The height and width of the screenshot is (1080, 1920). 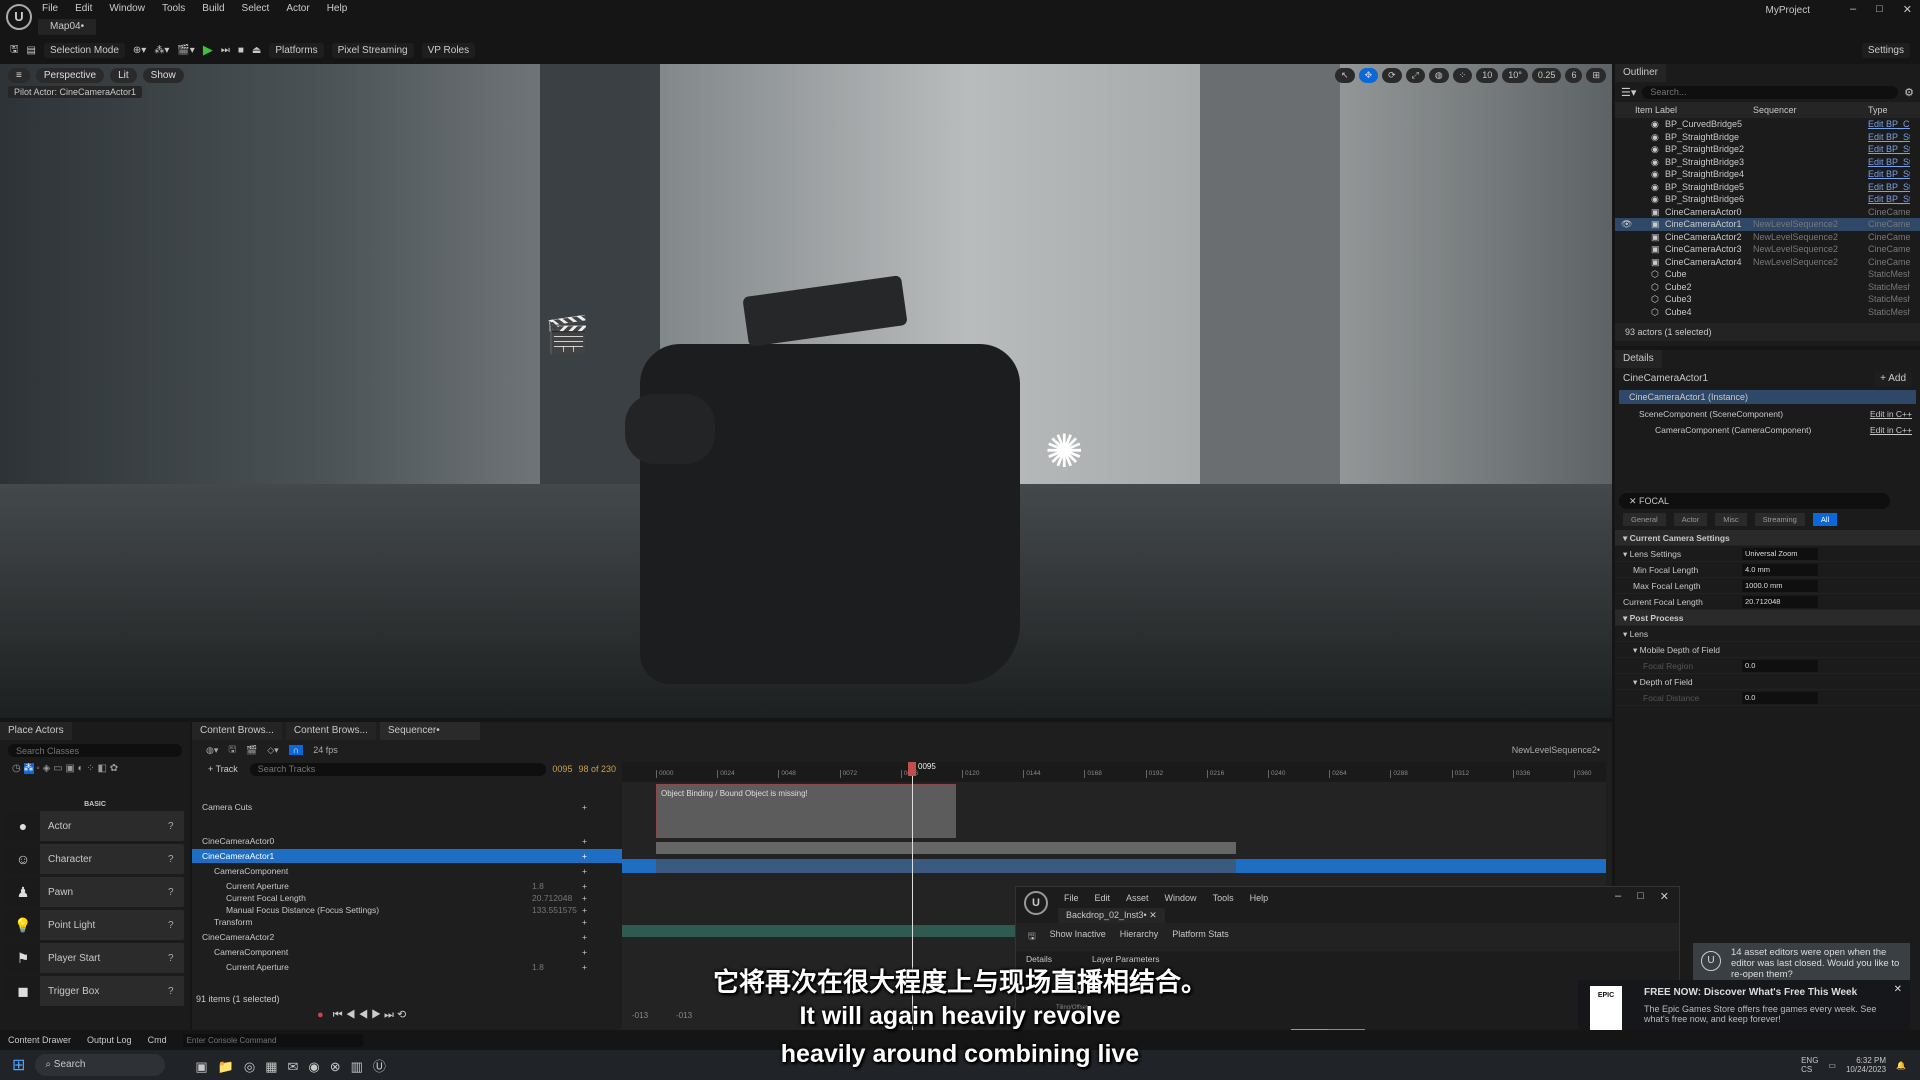 I want to click on outliner-row: ◉ BP_StraightBridge5 Edit BP_St, so click(x=1767, y=187).